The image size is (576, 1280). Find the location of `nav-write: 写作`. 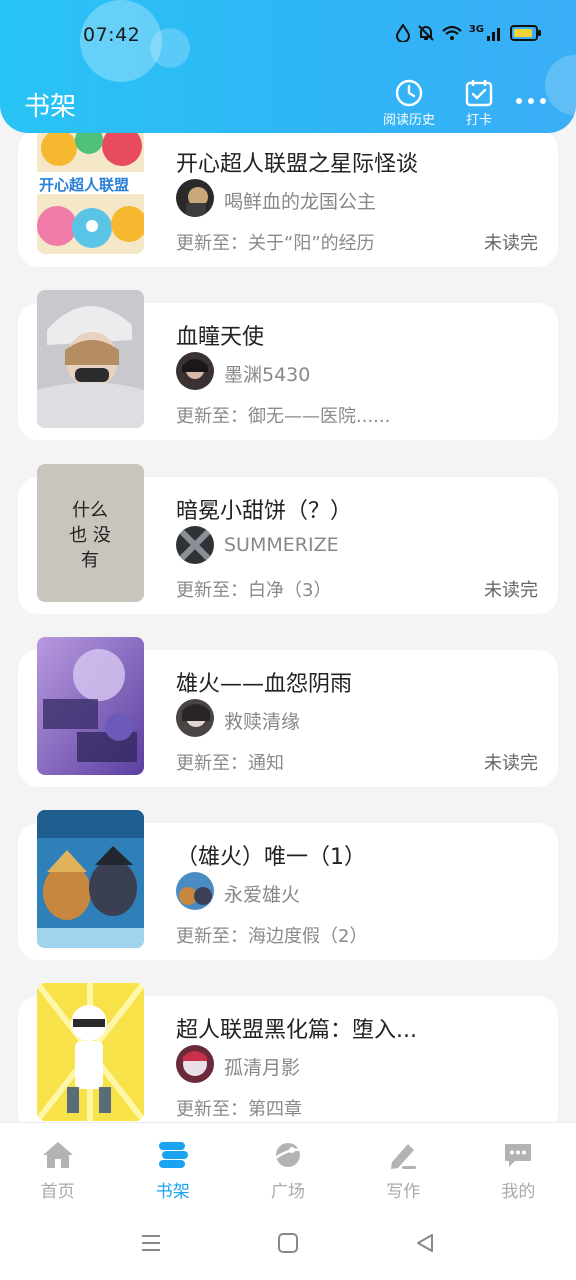

nav-write: 写作 is located at coordinates (403, 1166).